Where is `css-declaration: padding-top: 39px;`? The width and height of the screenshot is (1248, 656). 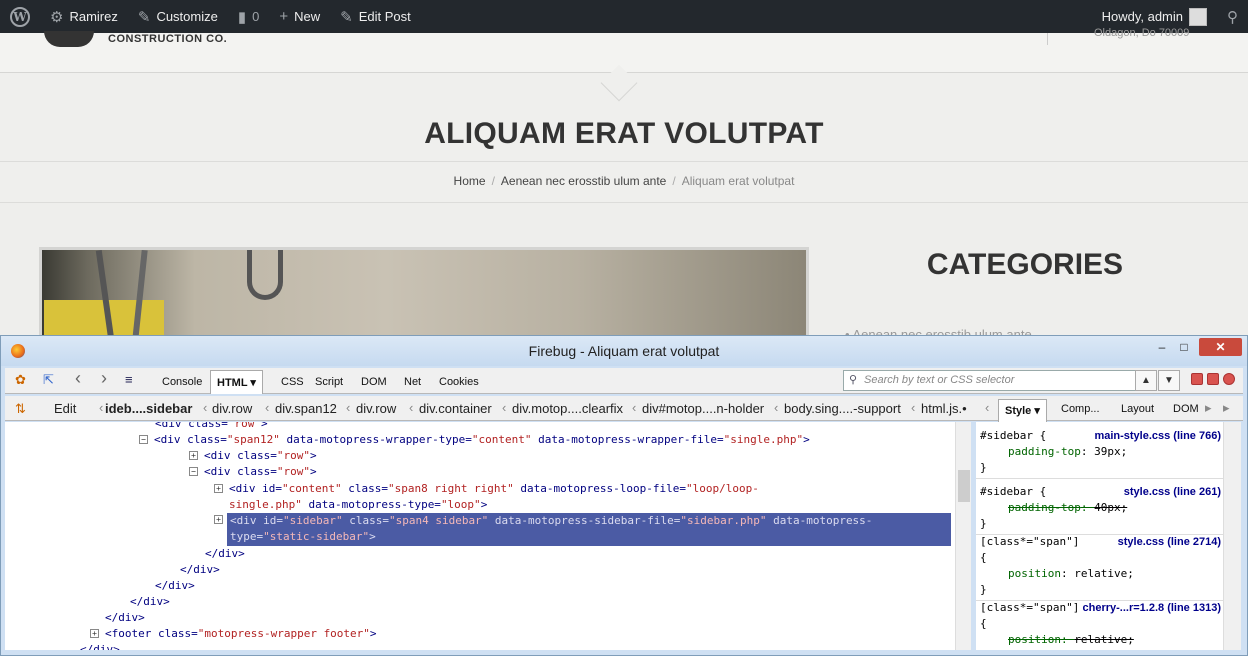
css-declaration: padding-top: 39px; is located at coordinates (1067, 452).